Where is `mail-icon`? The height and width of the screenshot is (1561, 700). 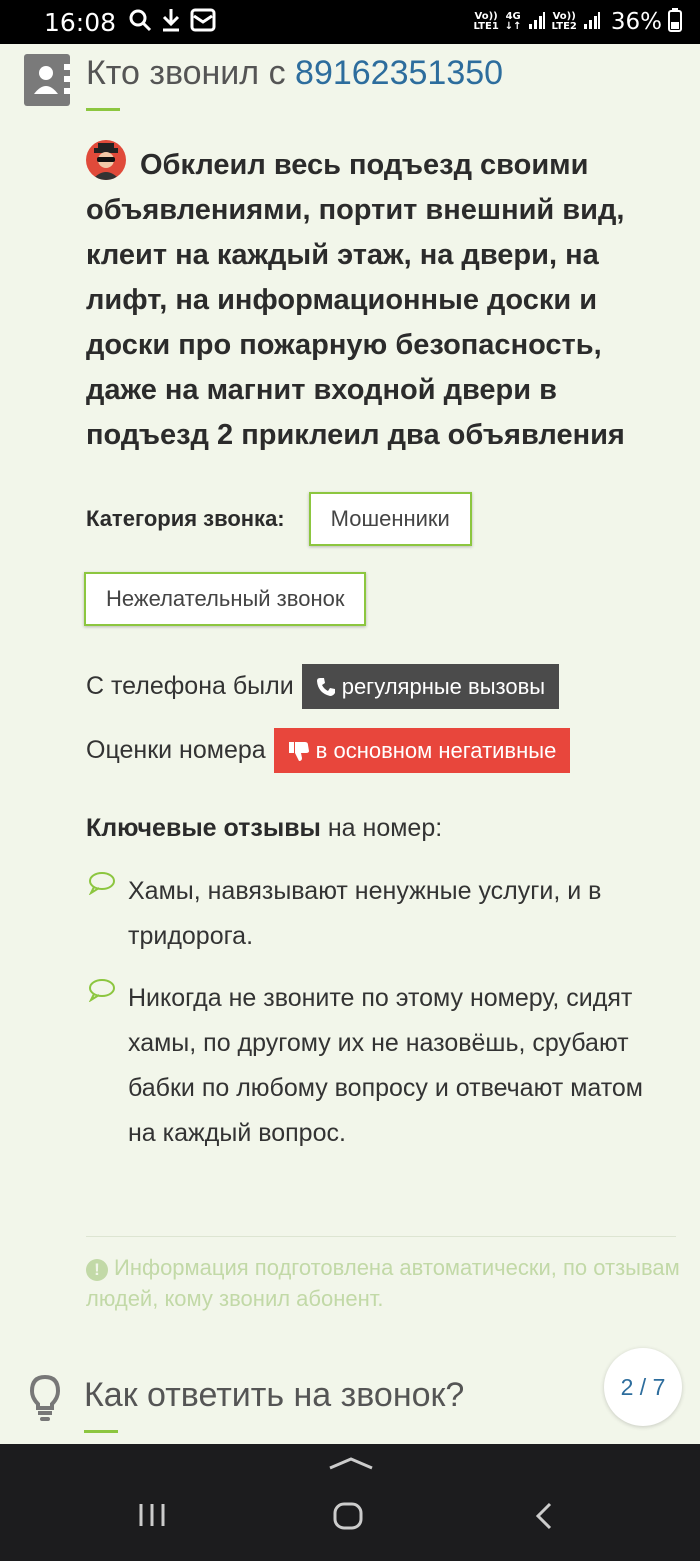 mail-icon is located at coordinates (203, 22).